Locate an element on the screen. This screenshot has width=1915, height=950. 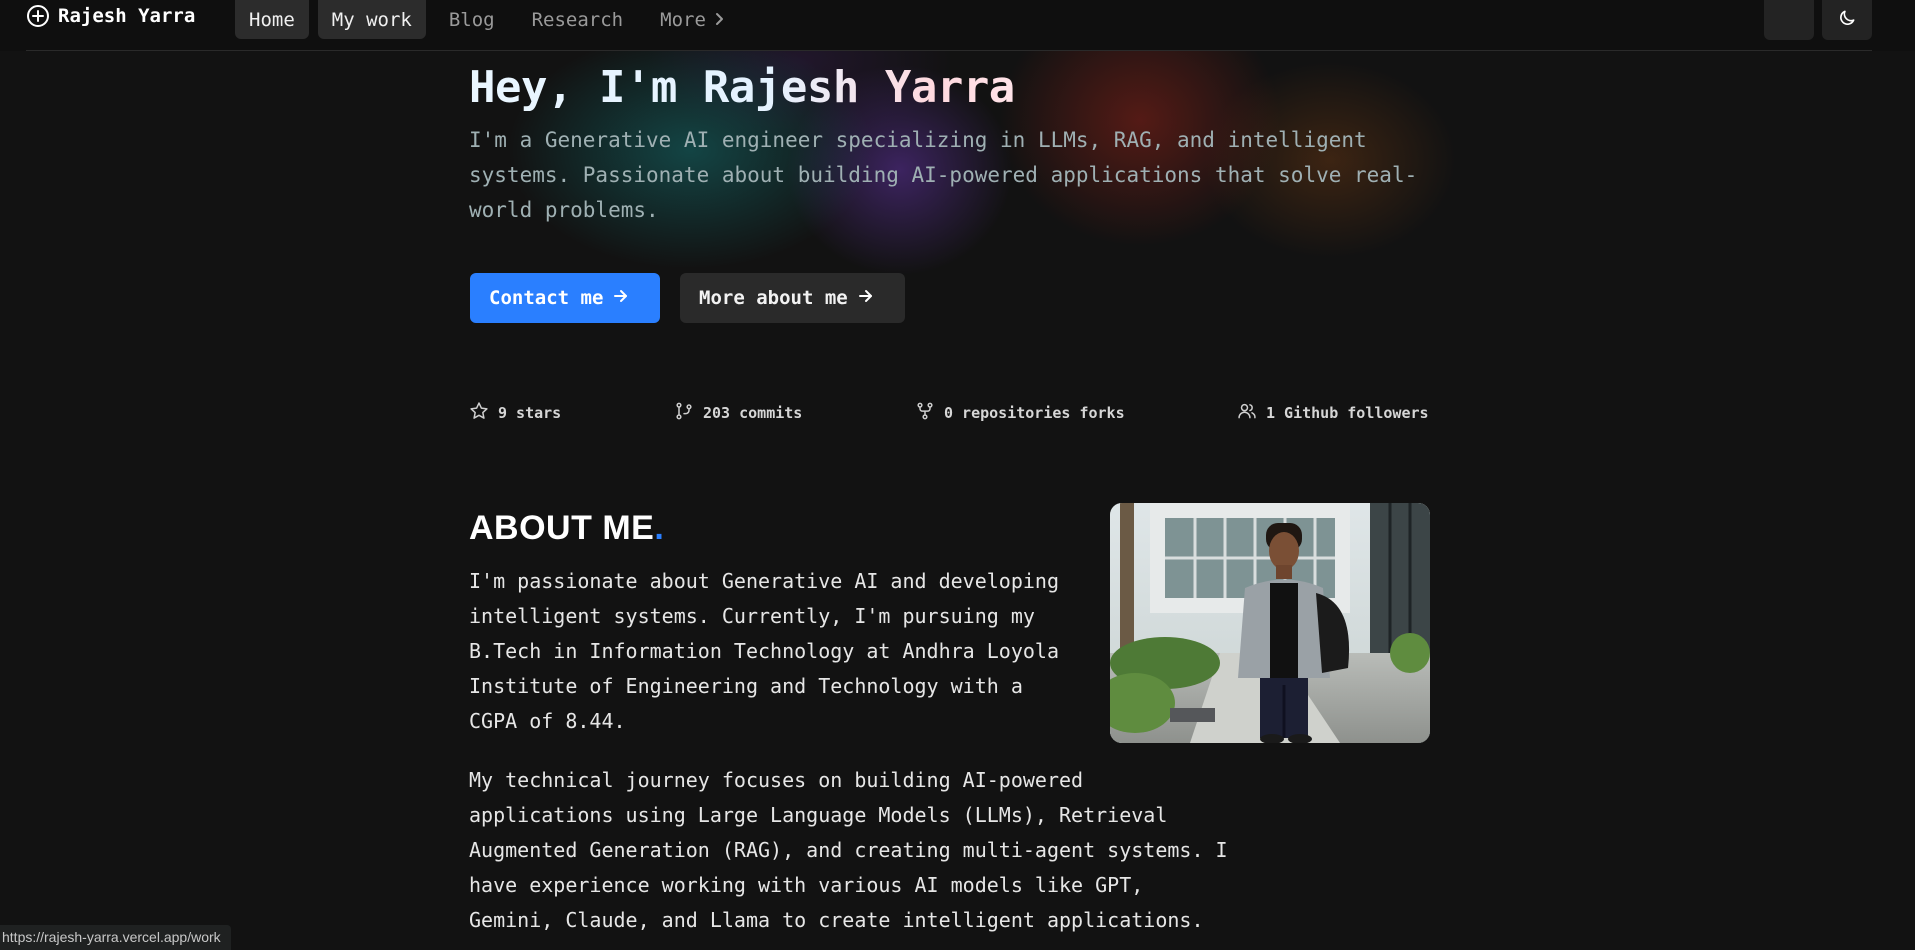
stat-followers: 1 Github followers is located at coordinates (1333, 413).